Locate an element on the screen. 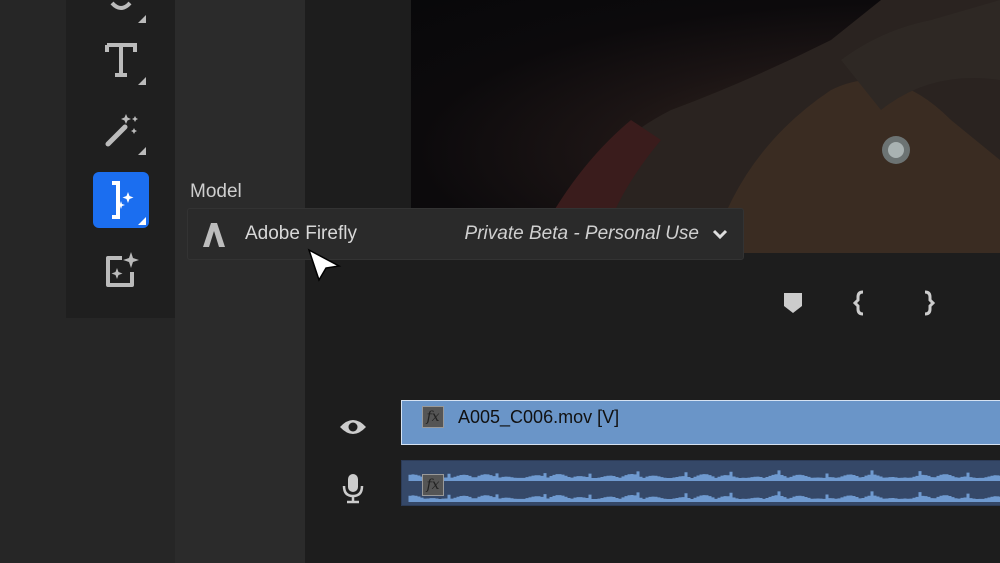 The image size is (1000, 563). generative-image-icon is located at coordinates (122, 269).